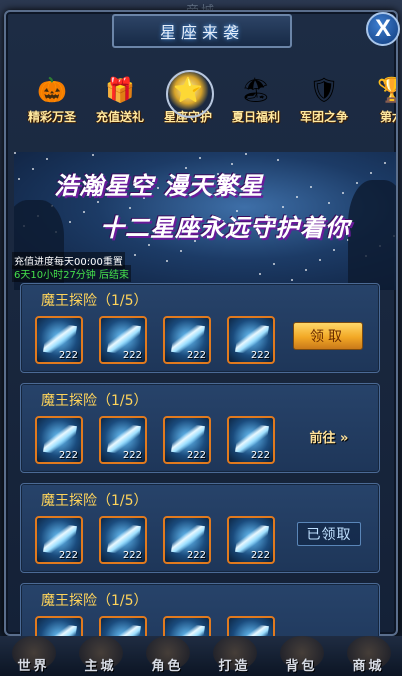  Describe the element at coordinates (383, 90) in the screenshot. I see `extra-icon: 🏆` at that location.